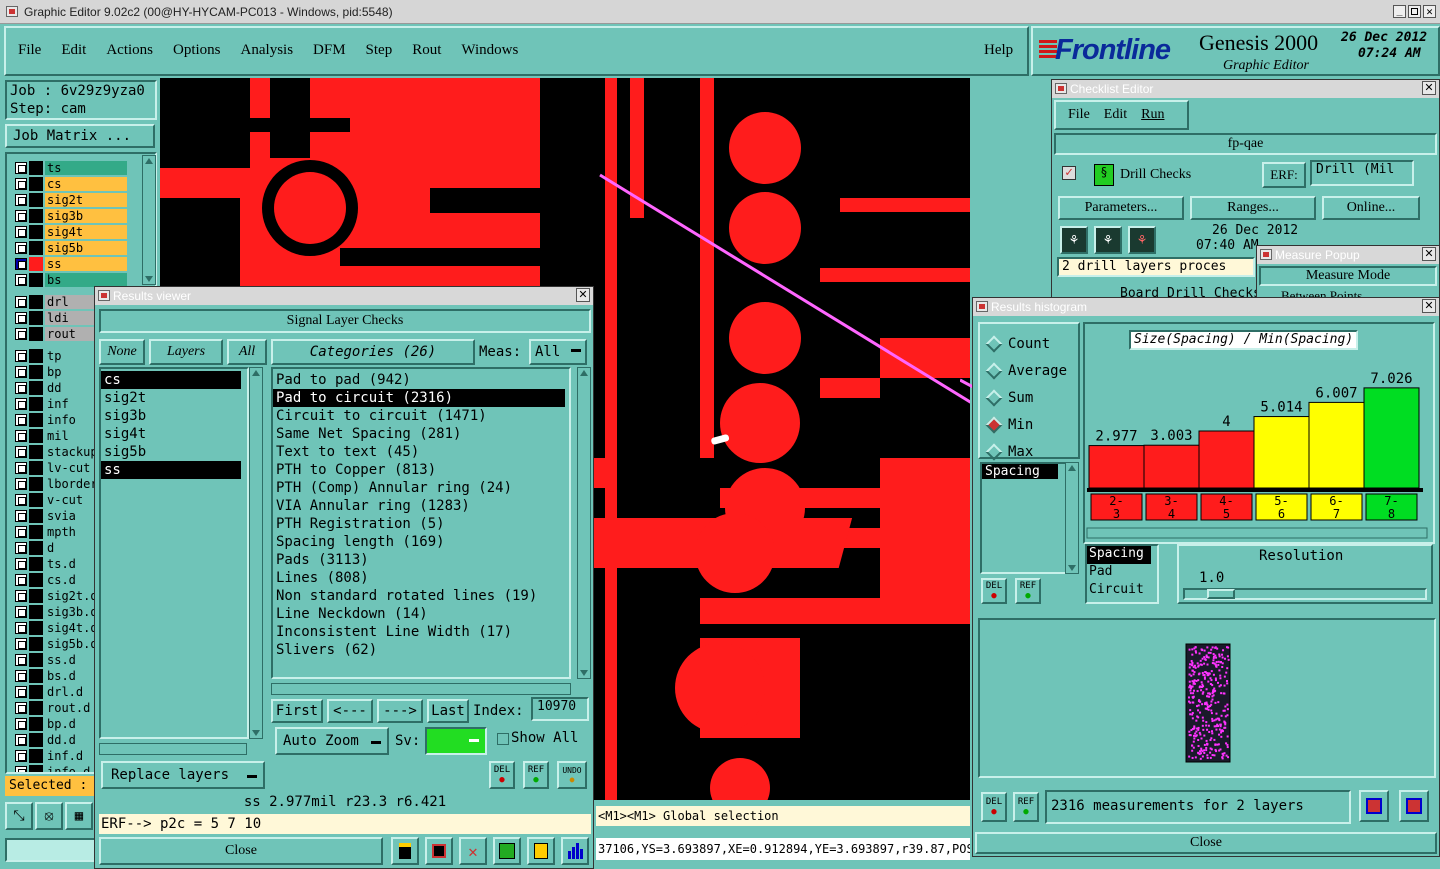  Describe the element at coordinates (86, 264) in the screenshot. I see `layer-name: ss` at that location.